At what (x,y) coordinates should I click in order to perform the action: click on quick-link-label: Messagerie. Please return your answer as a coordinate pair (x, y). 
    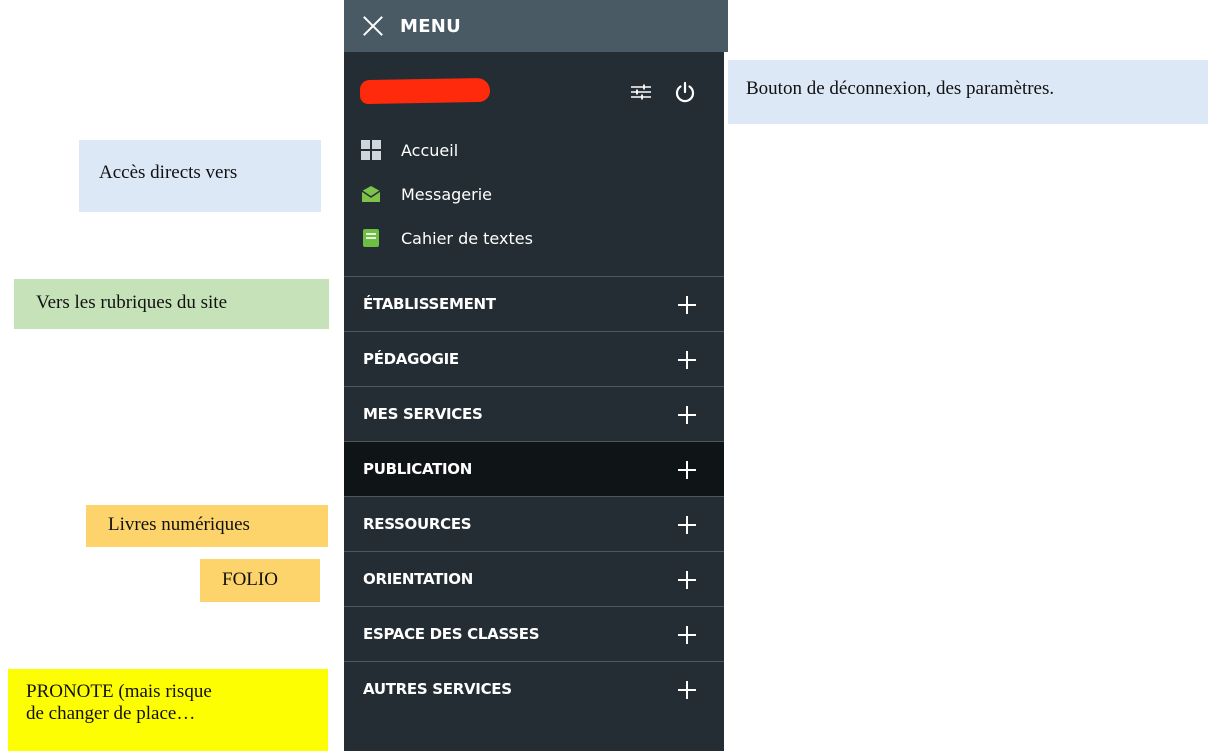
    Looking at the image, I should click on (446, 194).